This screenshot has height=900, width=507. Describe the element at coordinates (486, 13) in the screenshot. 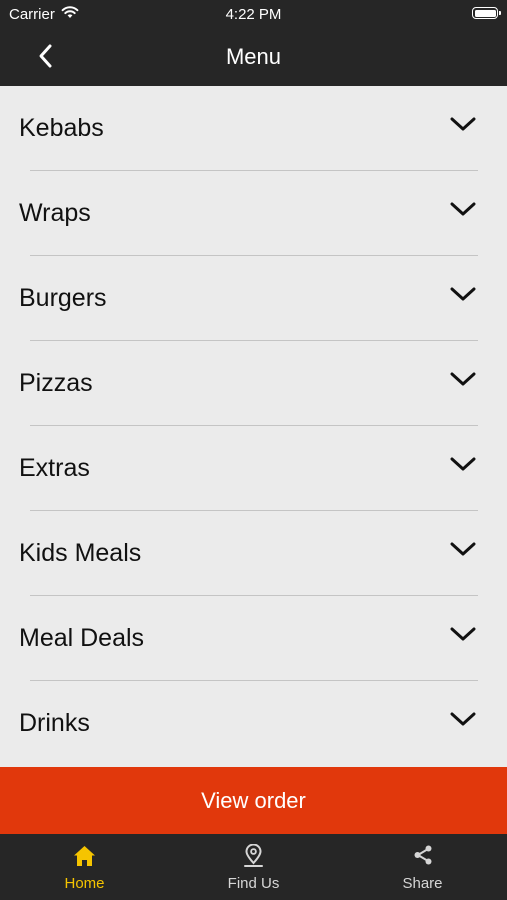

I see `battery-icon` at that location.